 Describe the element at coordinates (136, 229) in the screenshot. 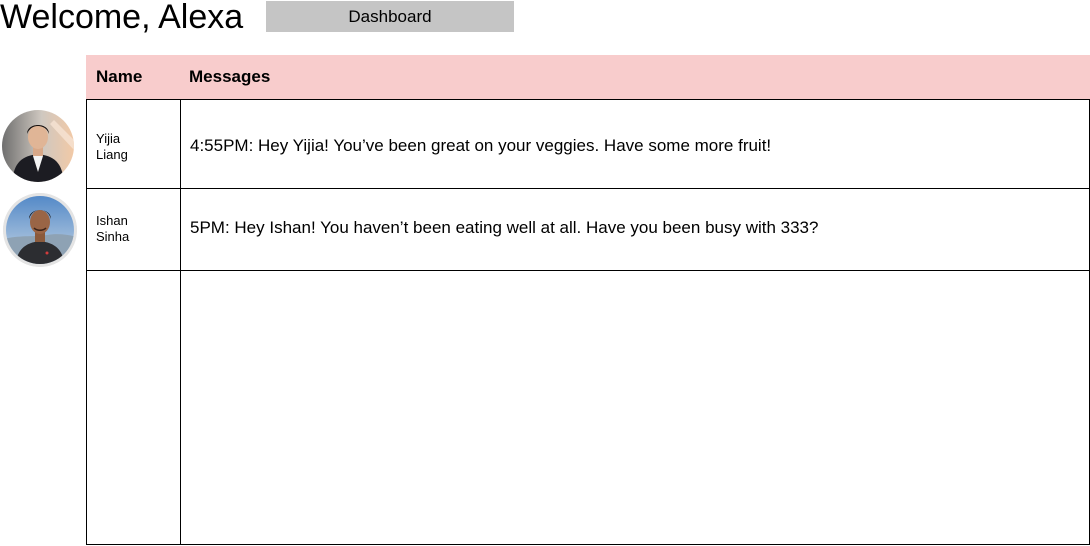

I see `table-row-name: Ishan Sinha` at that location.